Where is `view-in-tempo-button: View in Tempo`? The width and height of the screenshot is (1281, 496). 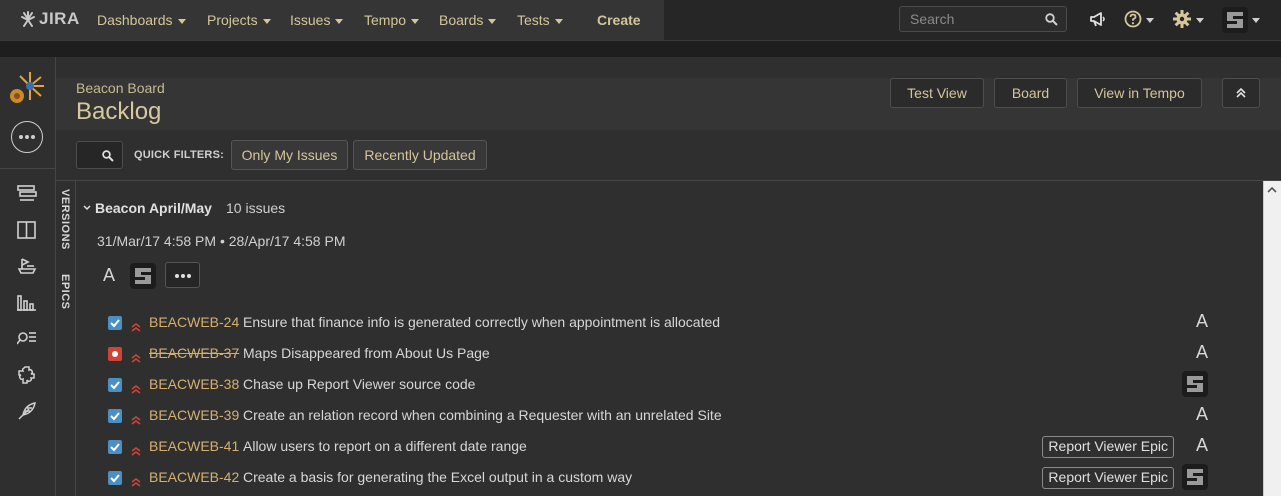 view-in-tempo-button: View in Tempo is located at coordinates (1139, 93).